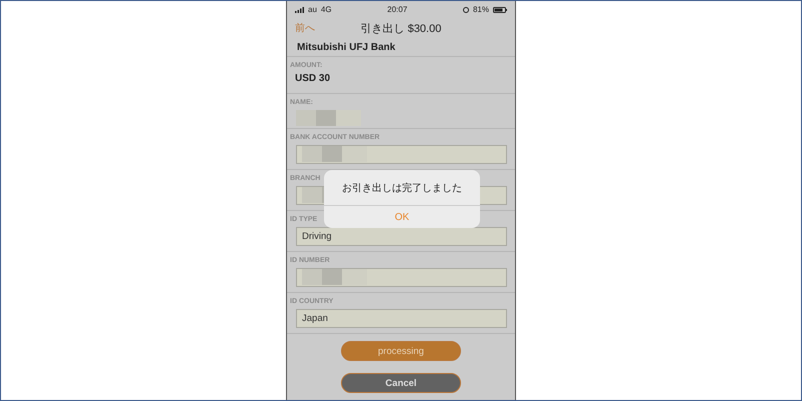 This screenshot has height=401, width=802. What do you see at coordinates (500, 9) in the screenshot?
I see `battery-icon` at bounding box center [500, 9].